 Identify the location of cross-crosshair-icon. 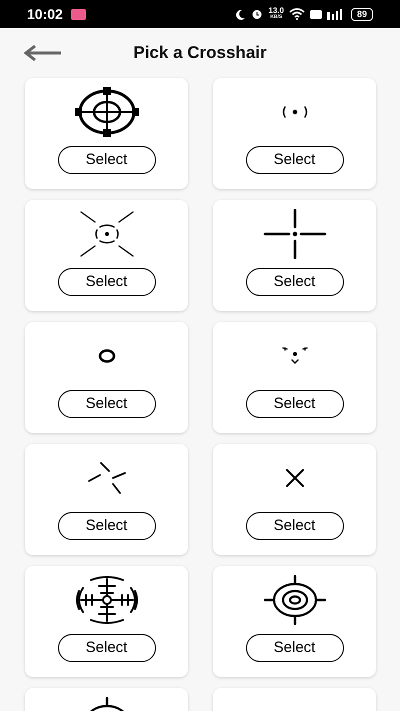
(294, 234).